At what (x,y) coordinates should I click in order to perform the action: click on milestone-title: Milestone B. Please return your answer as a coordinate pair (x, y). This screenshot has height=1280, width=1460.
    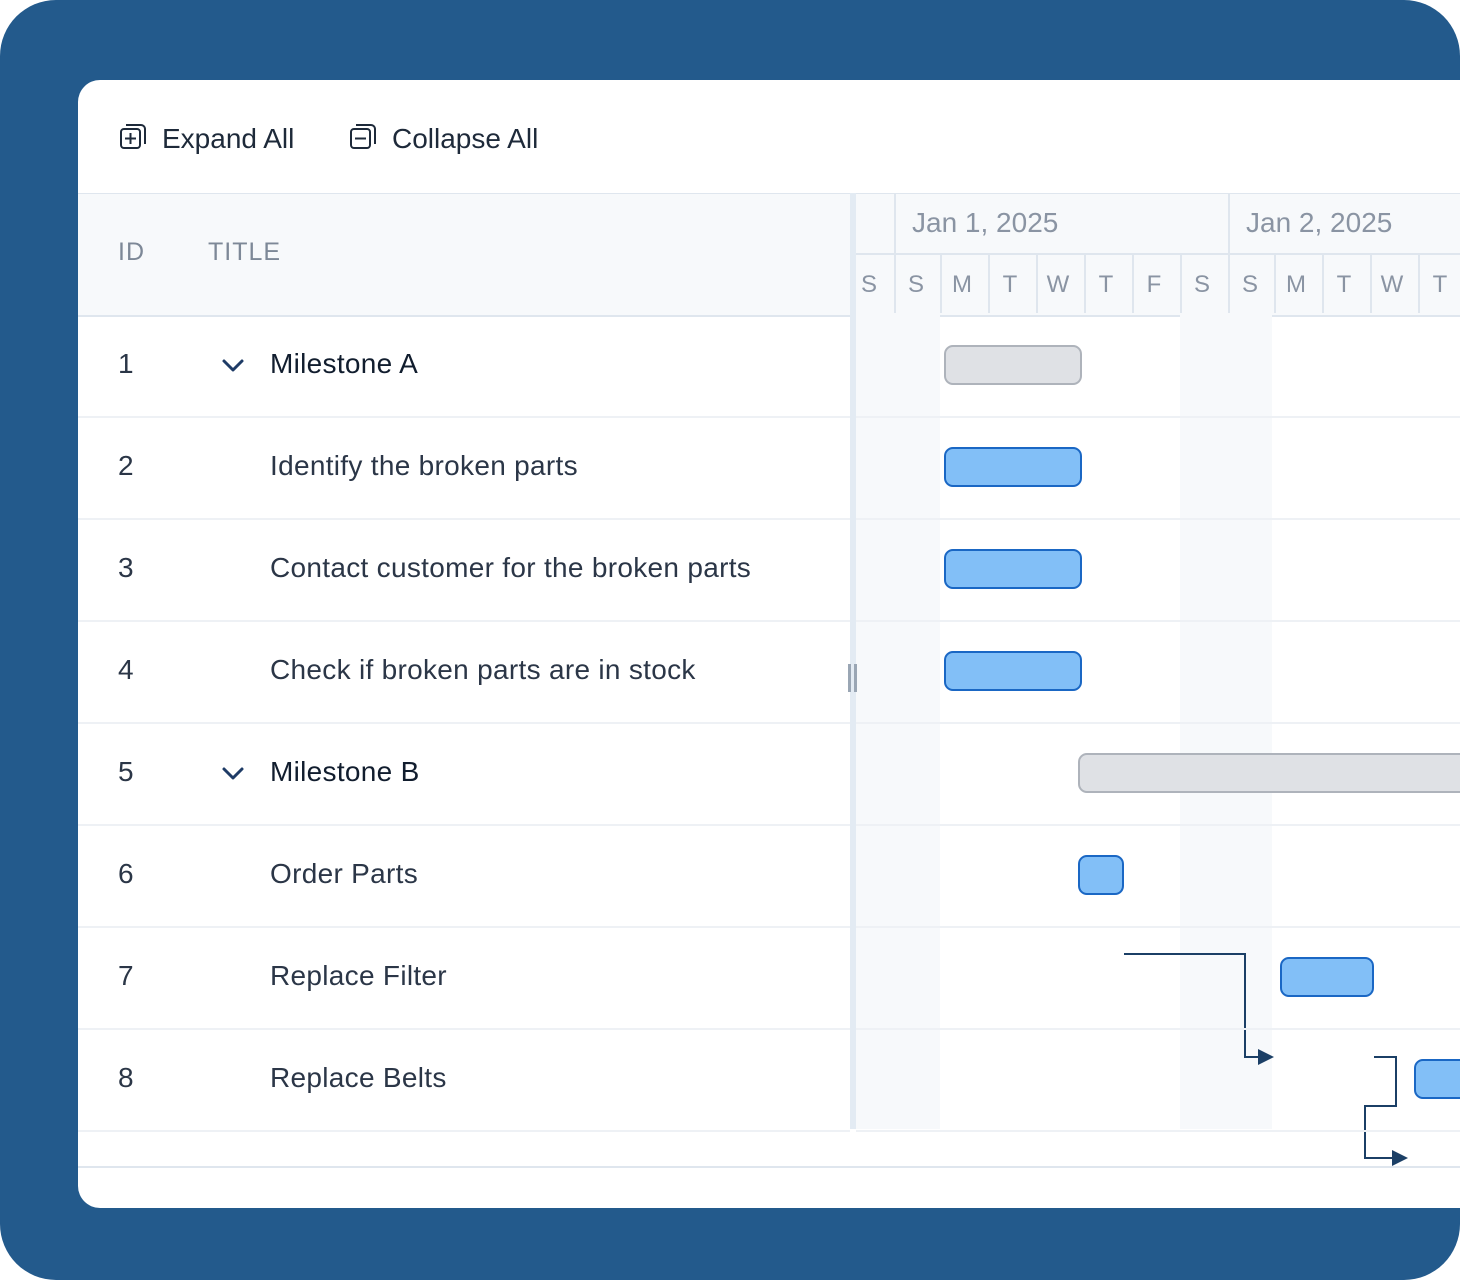
    Looking at the image, I should click on (345, 771).